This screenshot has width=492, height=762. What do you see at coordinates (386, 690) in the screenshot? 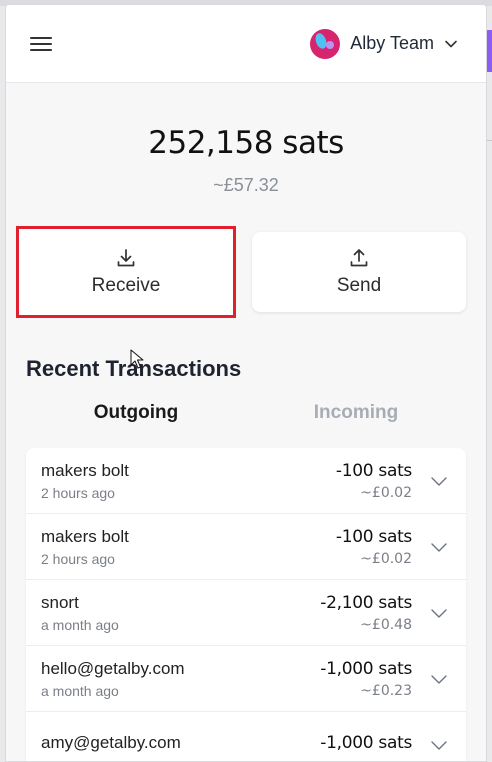
I see `transaction-fiat: ~£0.23` at bounding box center [386, 690].